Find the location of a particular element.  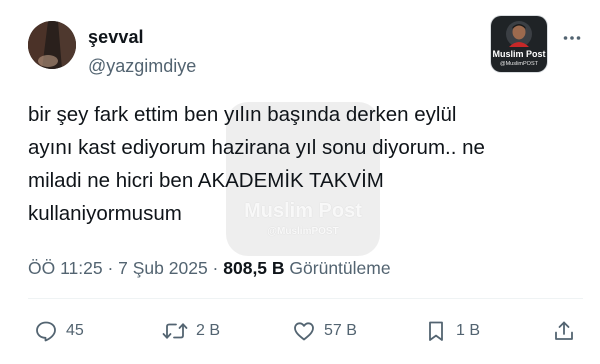

tweet-text-line: miladi ne hicri ben AKADEMİK TAKVİM is located at coordinates (206, 180).